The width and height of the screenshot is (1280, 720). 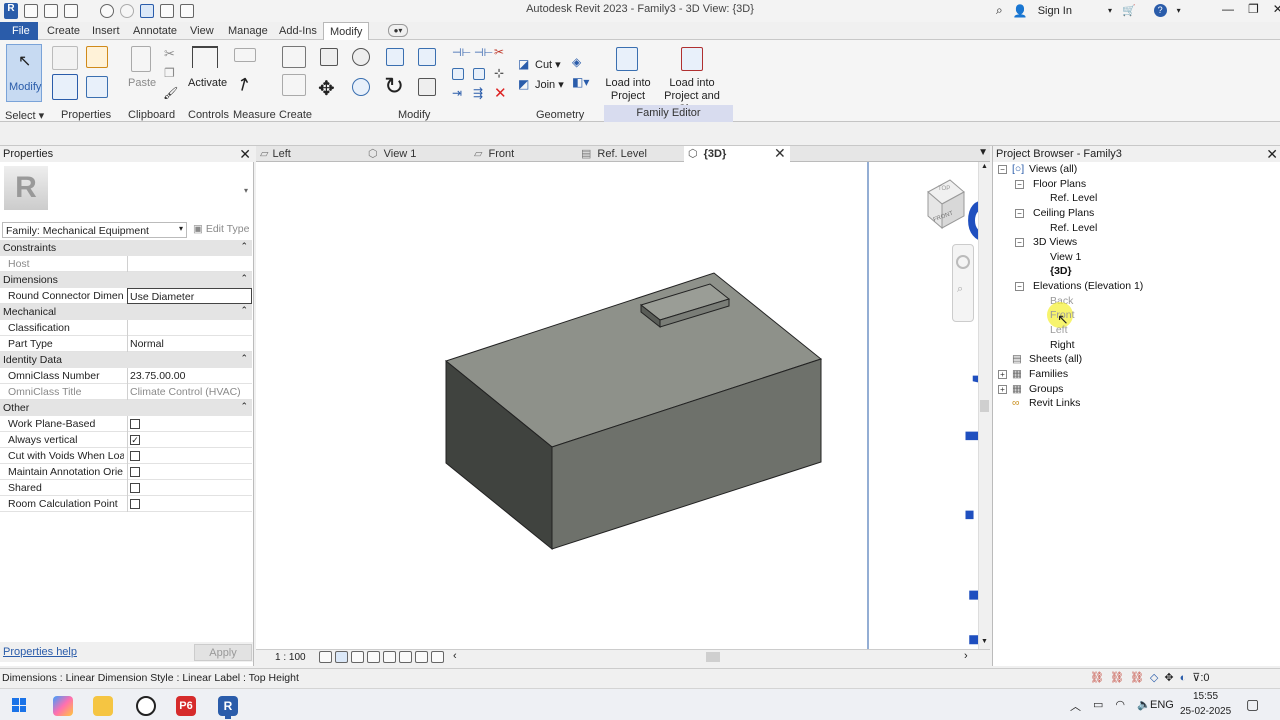 What do you see at coordinates (1252, 704) in the screenshot?
I see `notifications-icon: ▢` at bounding box center [1252, 704].